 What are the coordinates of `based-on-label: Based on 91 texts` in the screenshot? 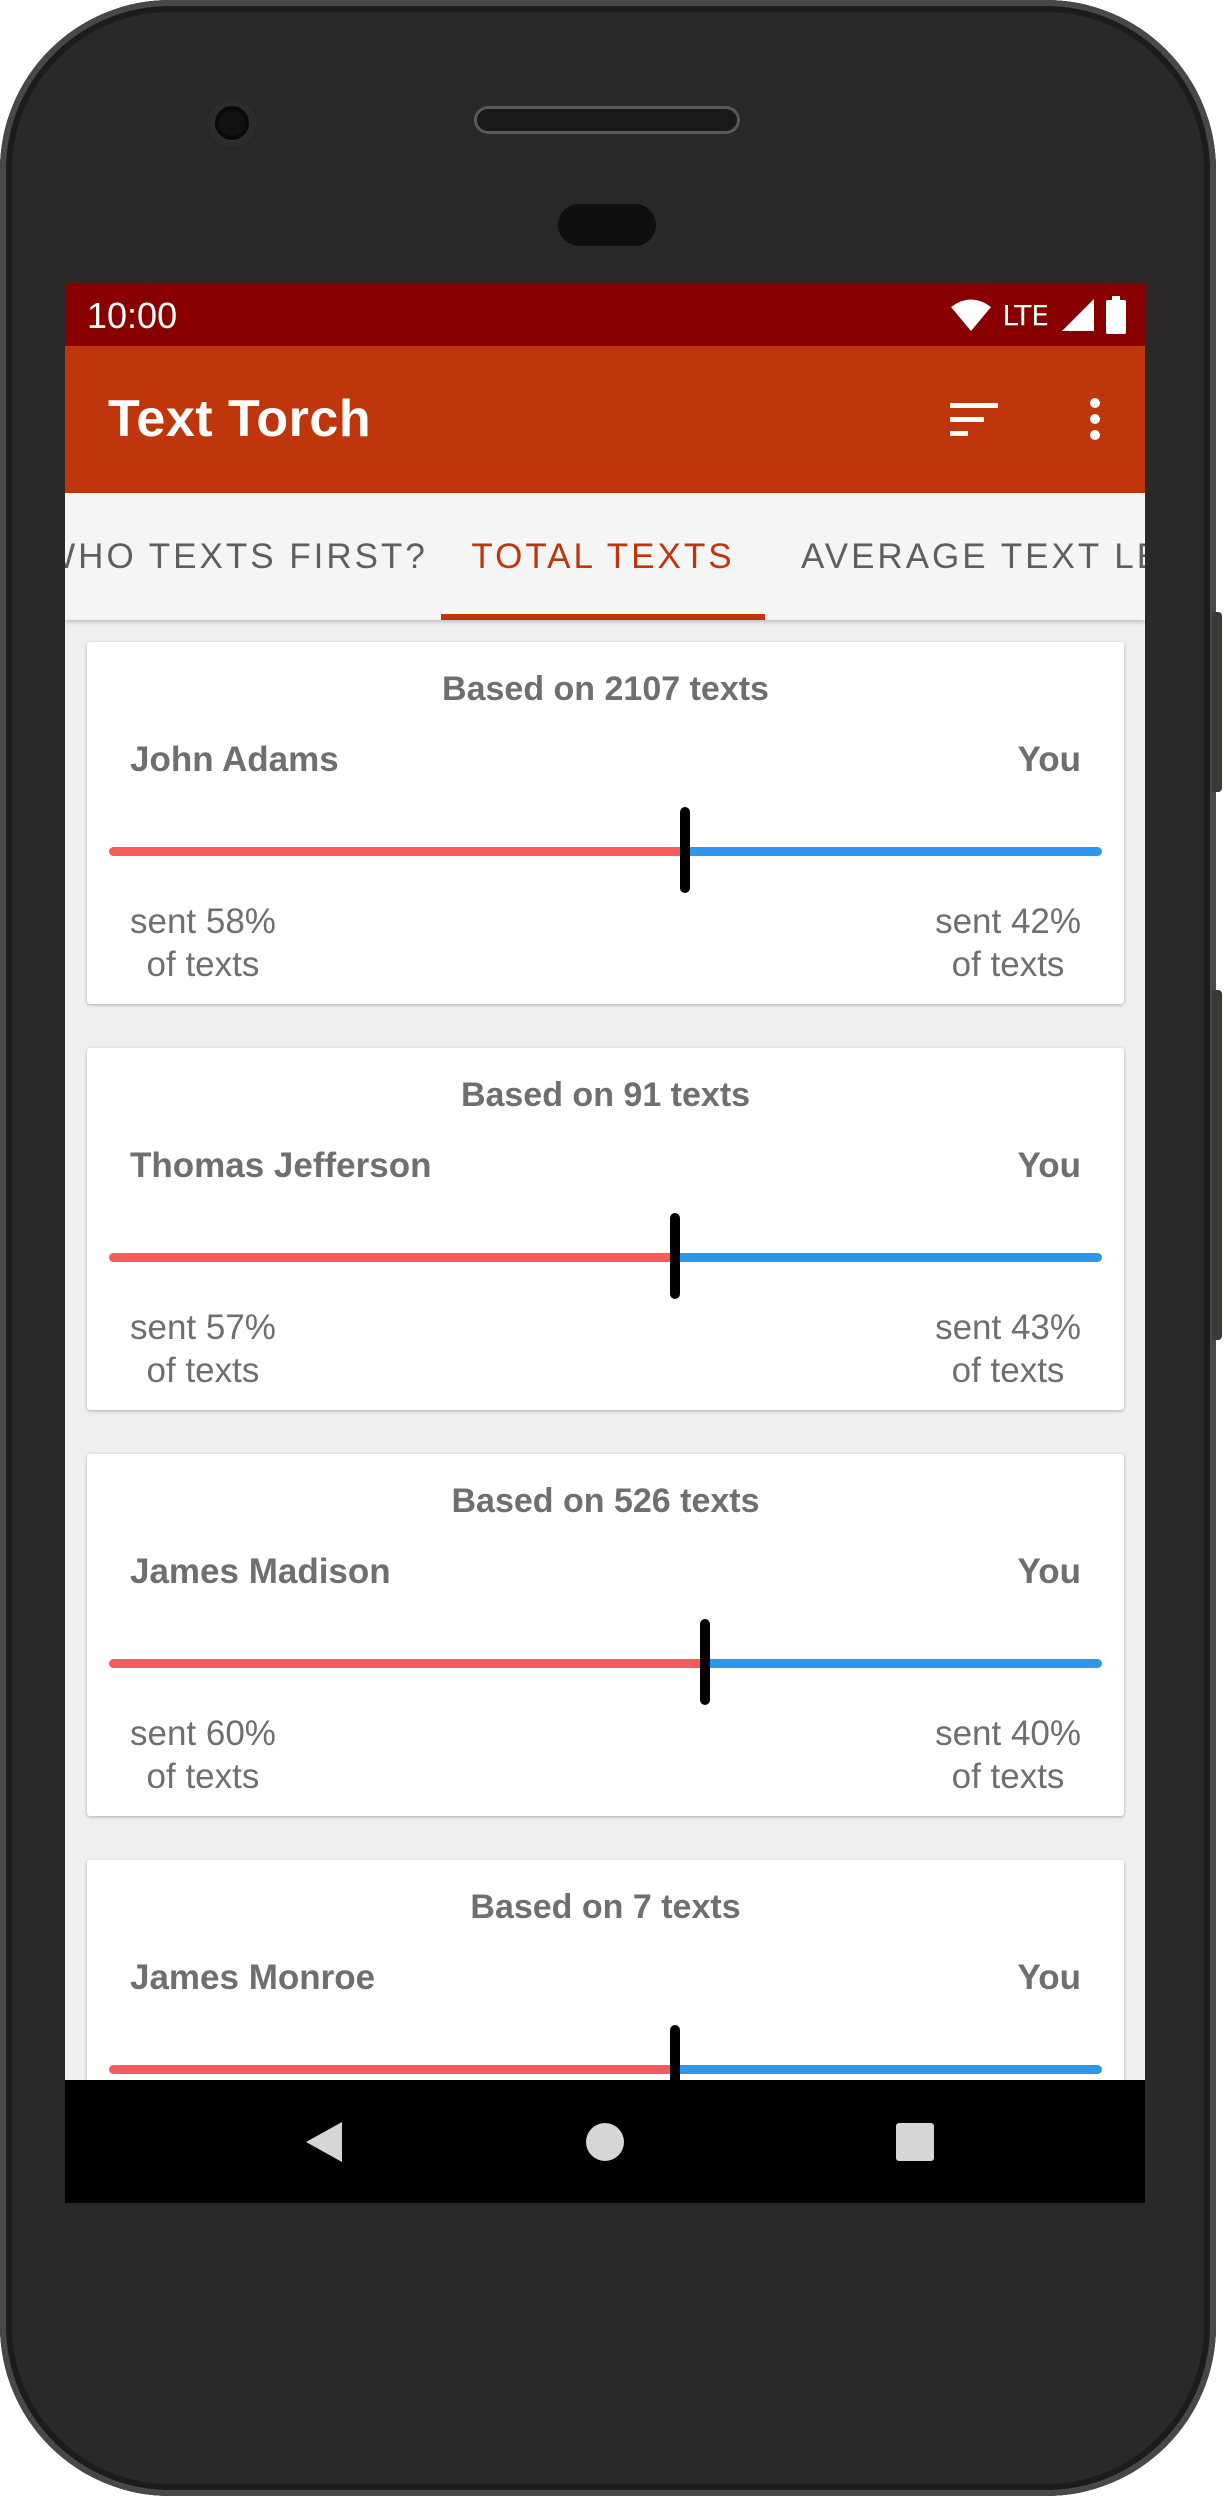 It's located at (605, 1095).